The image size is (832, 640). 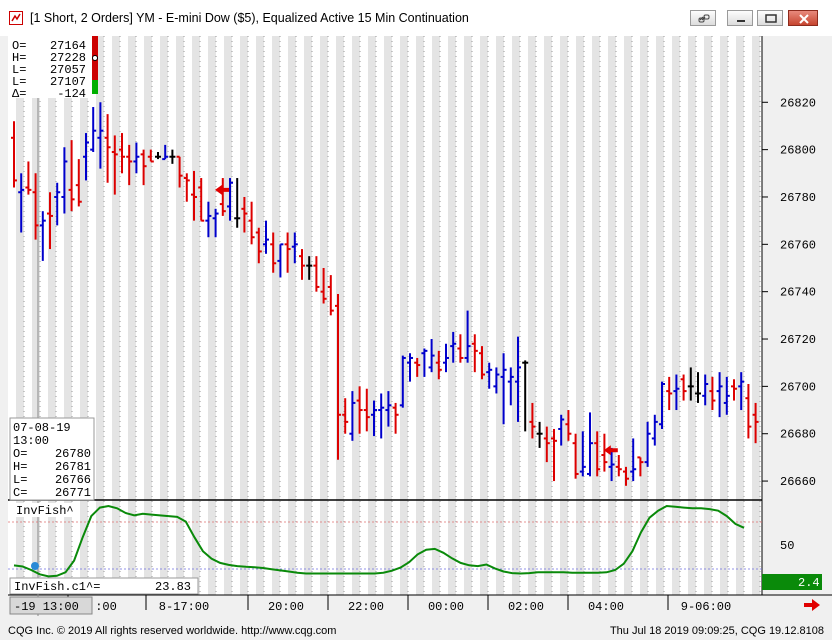 I want to click on time-tick-label: 9-06:00, so click(x=706, y=607).